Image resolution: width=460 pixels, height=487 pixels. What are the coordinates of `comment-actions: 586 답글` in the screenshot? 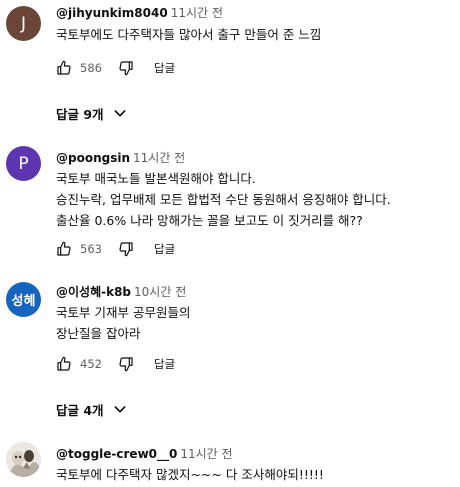 It's located at (114, 68).